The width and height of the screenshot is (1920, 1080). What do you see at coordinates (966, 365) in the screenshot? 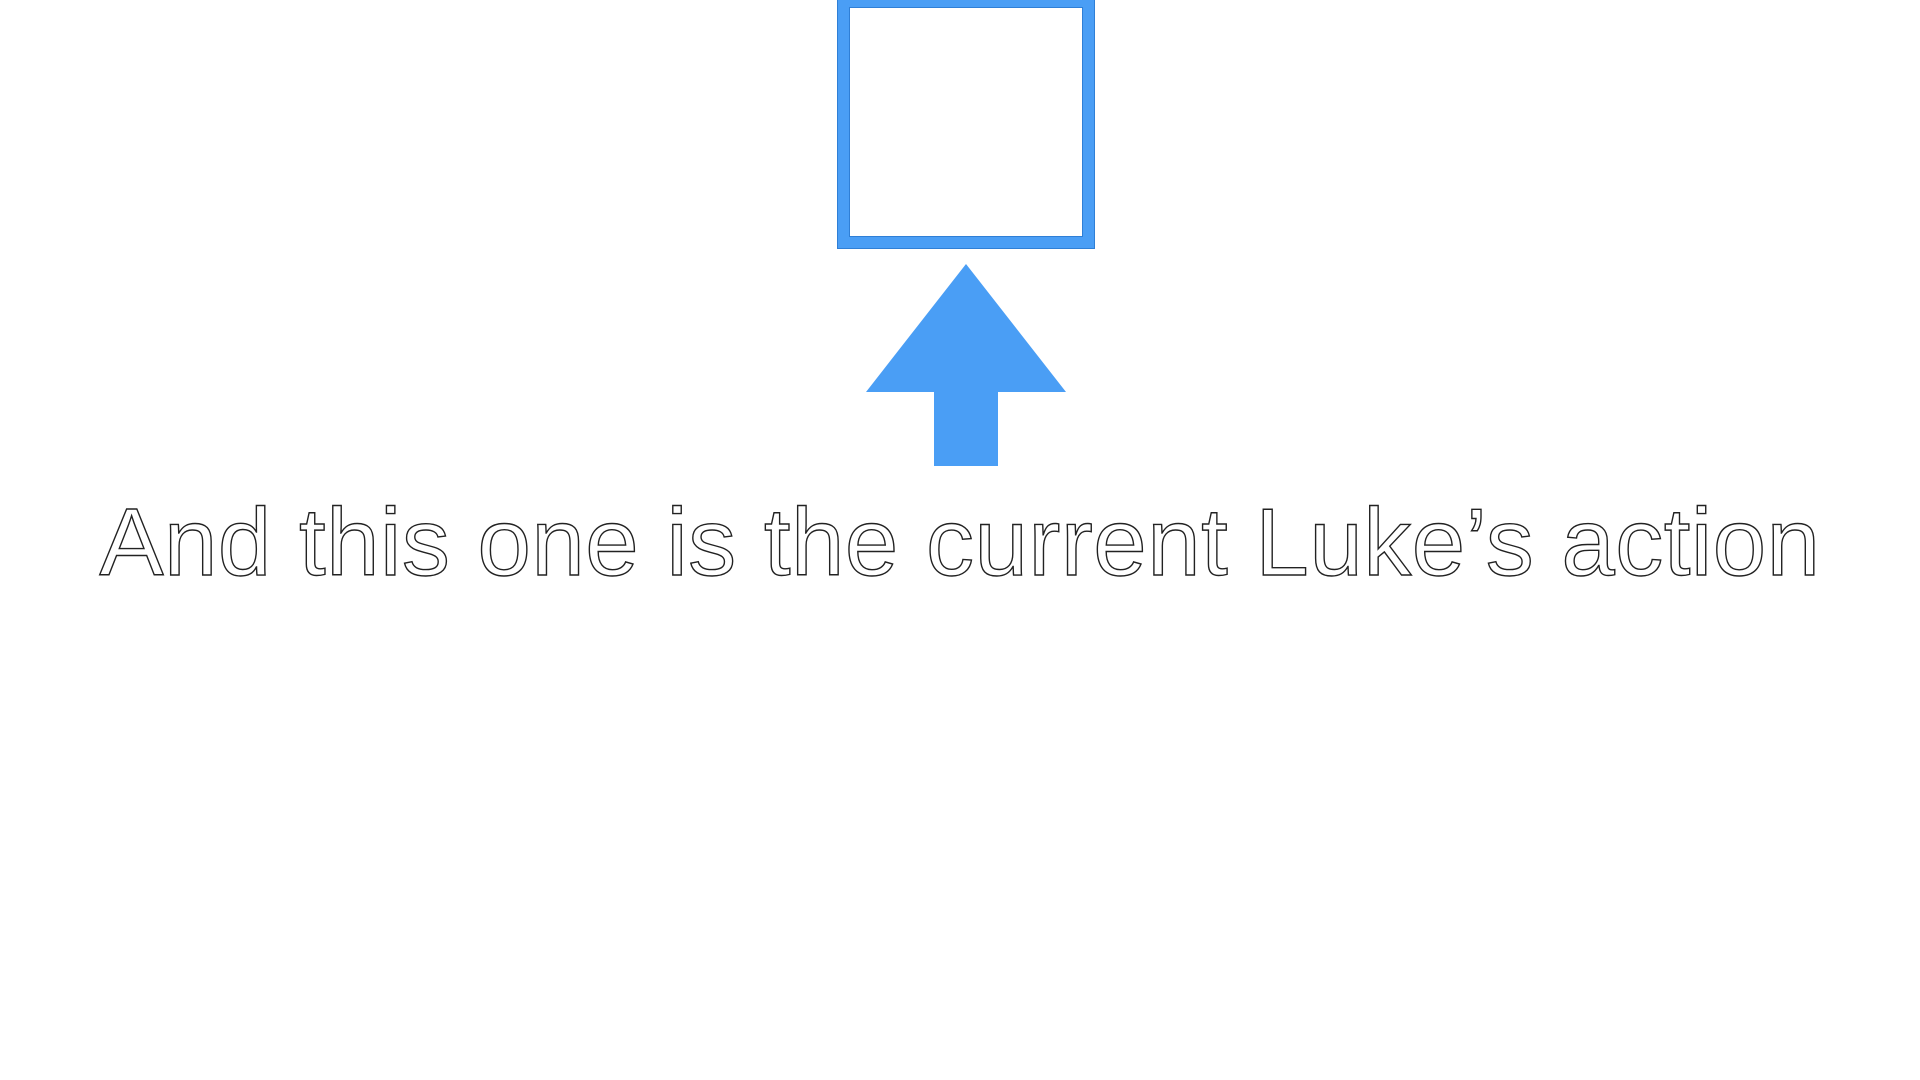
I see `arrow-up-icon` at bounding box center [966, 365].